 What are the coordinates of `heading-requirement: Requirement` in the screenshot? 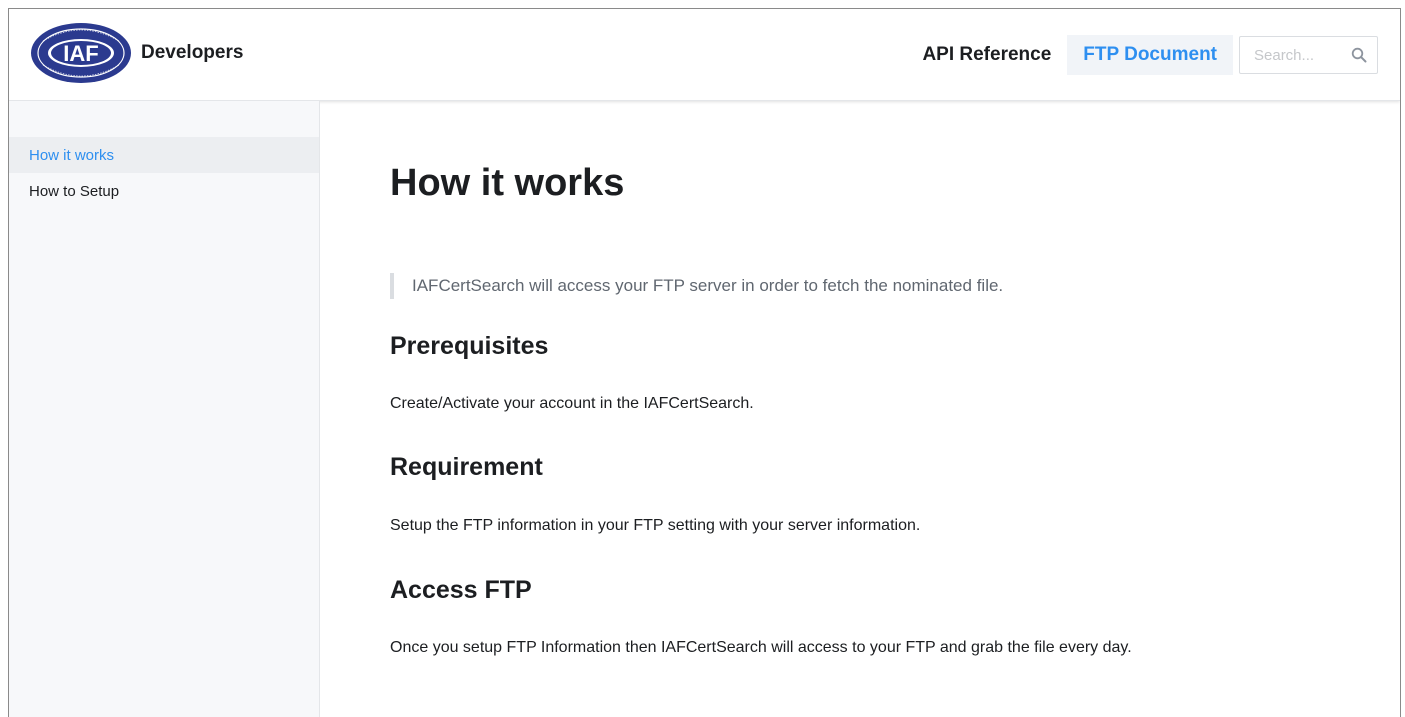 It's located at (466, 467).